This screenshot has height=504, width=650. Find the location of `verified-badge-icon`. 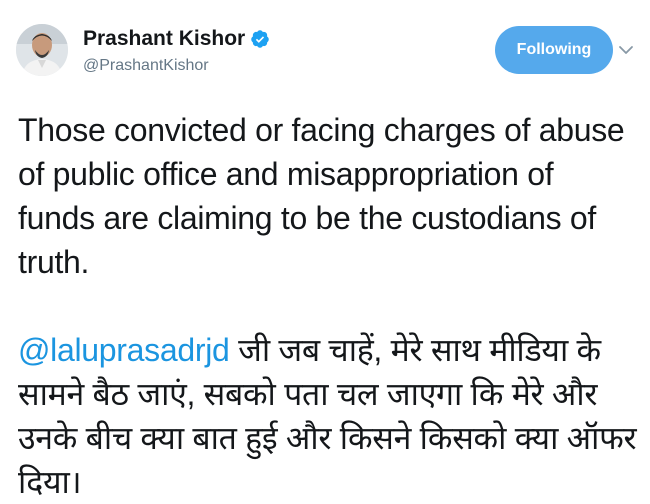

verified-badge-icon is located at coordinates (260, 39).